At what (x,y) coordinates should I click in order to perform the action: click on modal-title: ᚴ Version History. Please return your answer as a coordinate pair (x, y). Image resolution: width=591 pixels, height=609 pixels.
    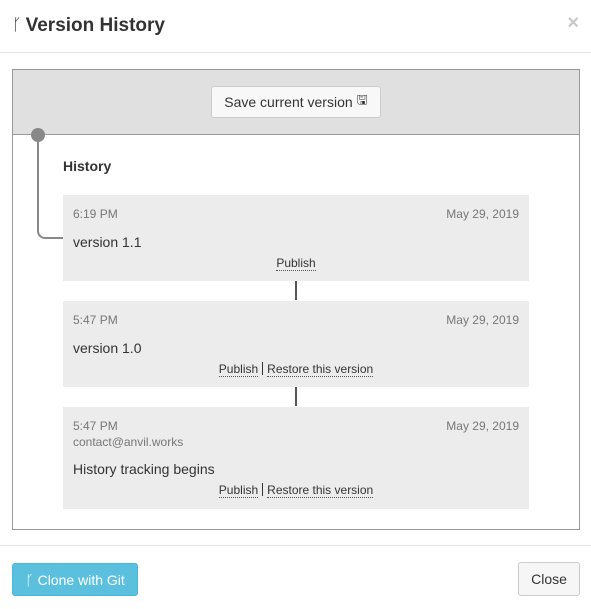
    Looking at the image, I should click on (88, 26).